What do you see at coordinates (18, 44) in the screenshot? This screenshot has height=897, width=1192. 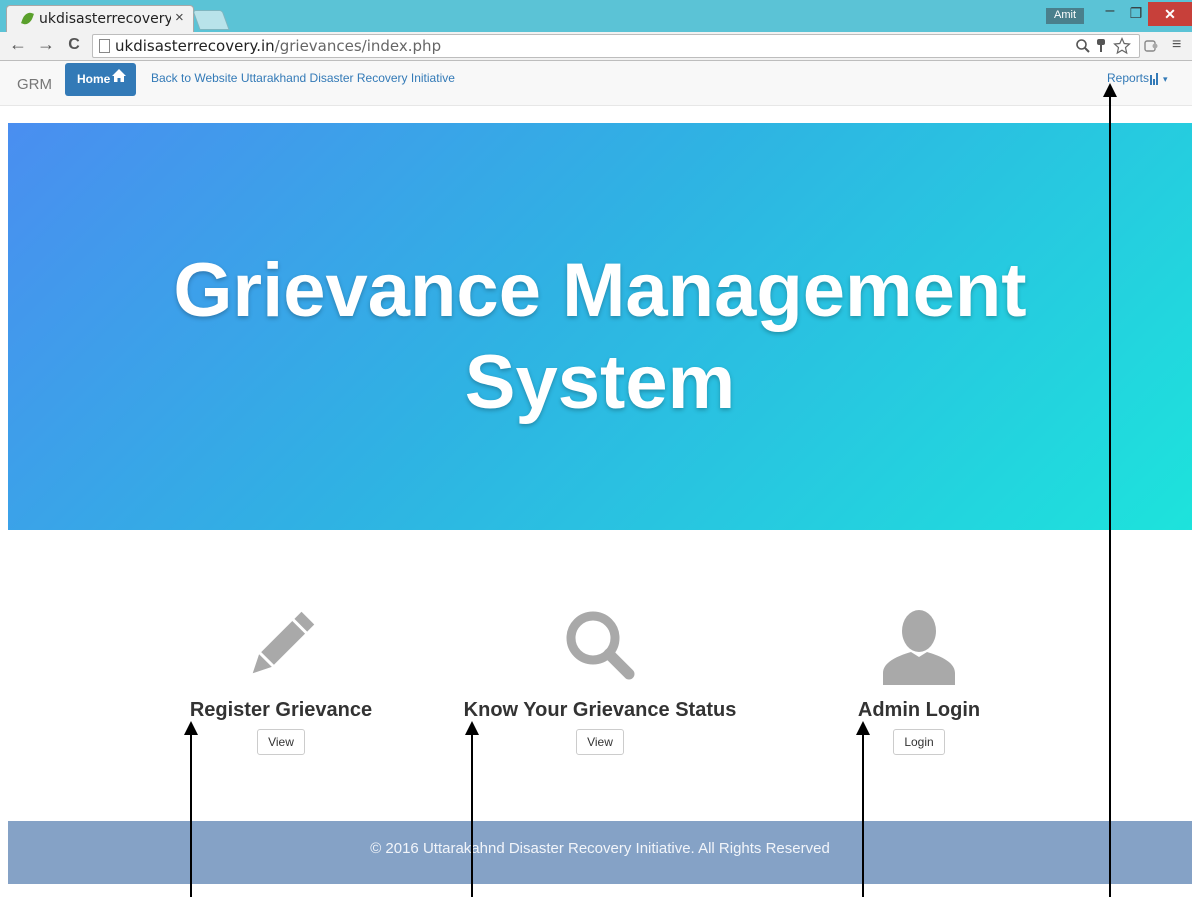 I see `back-button: ←` at bounding box center [18, 44].